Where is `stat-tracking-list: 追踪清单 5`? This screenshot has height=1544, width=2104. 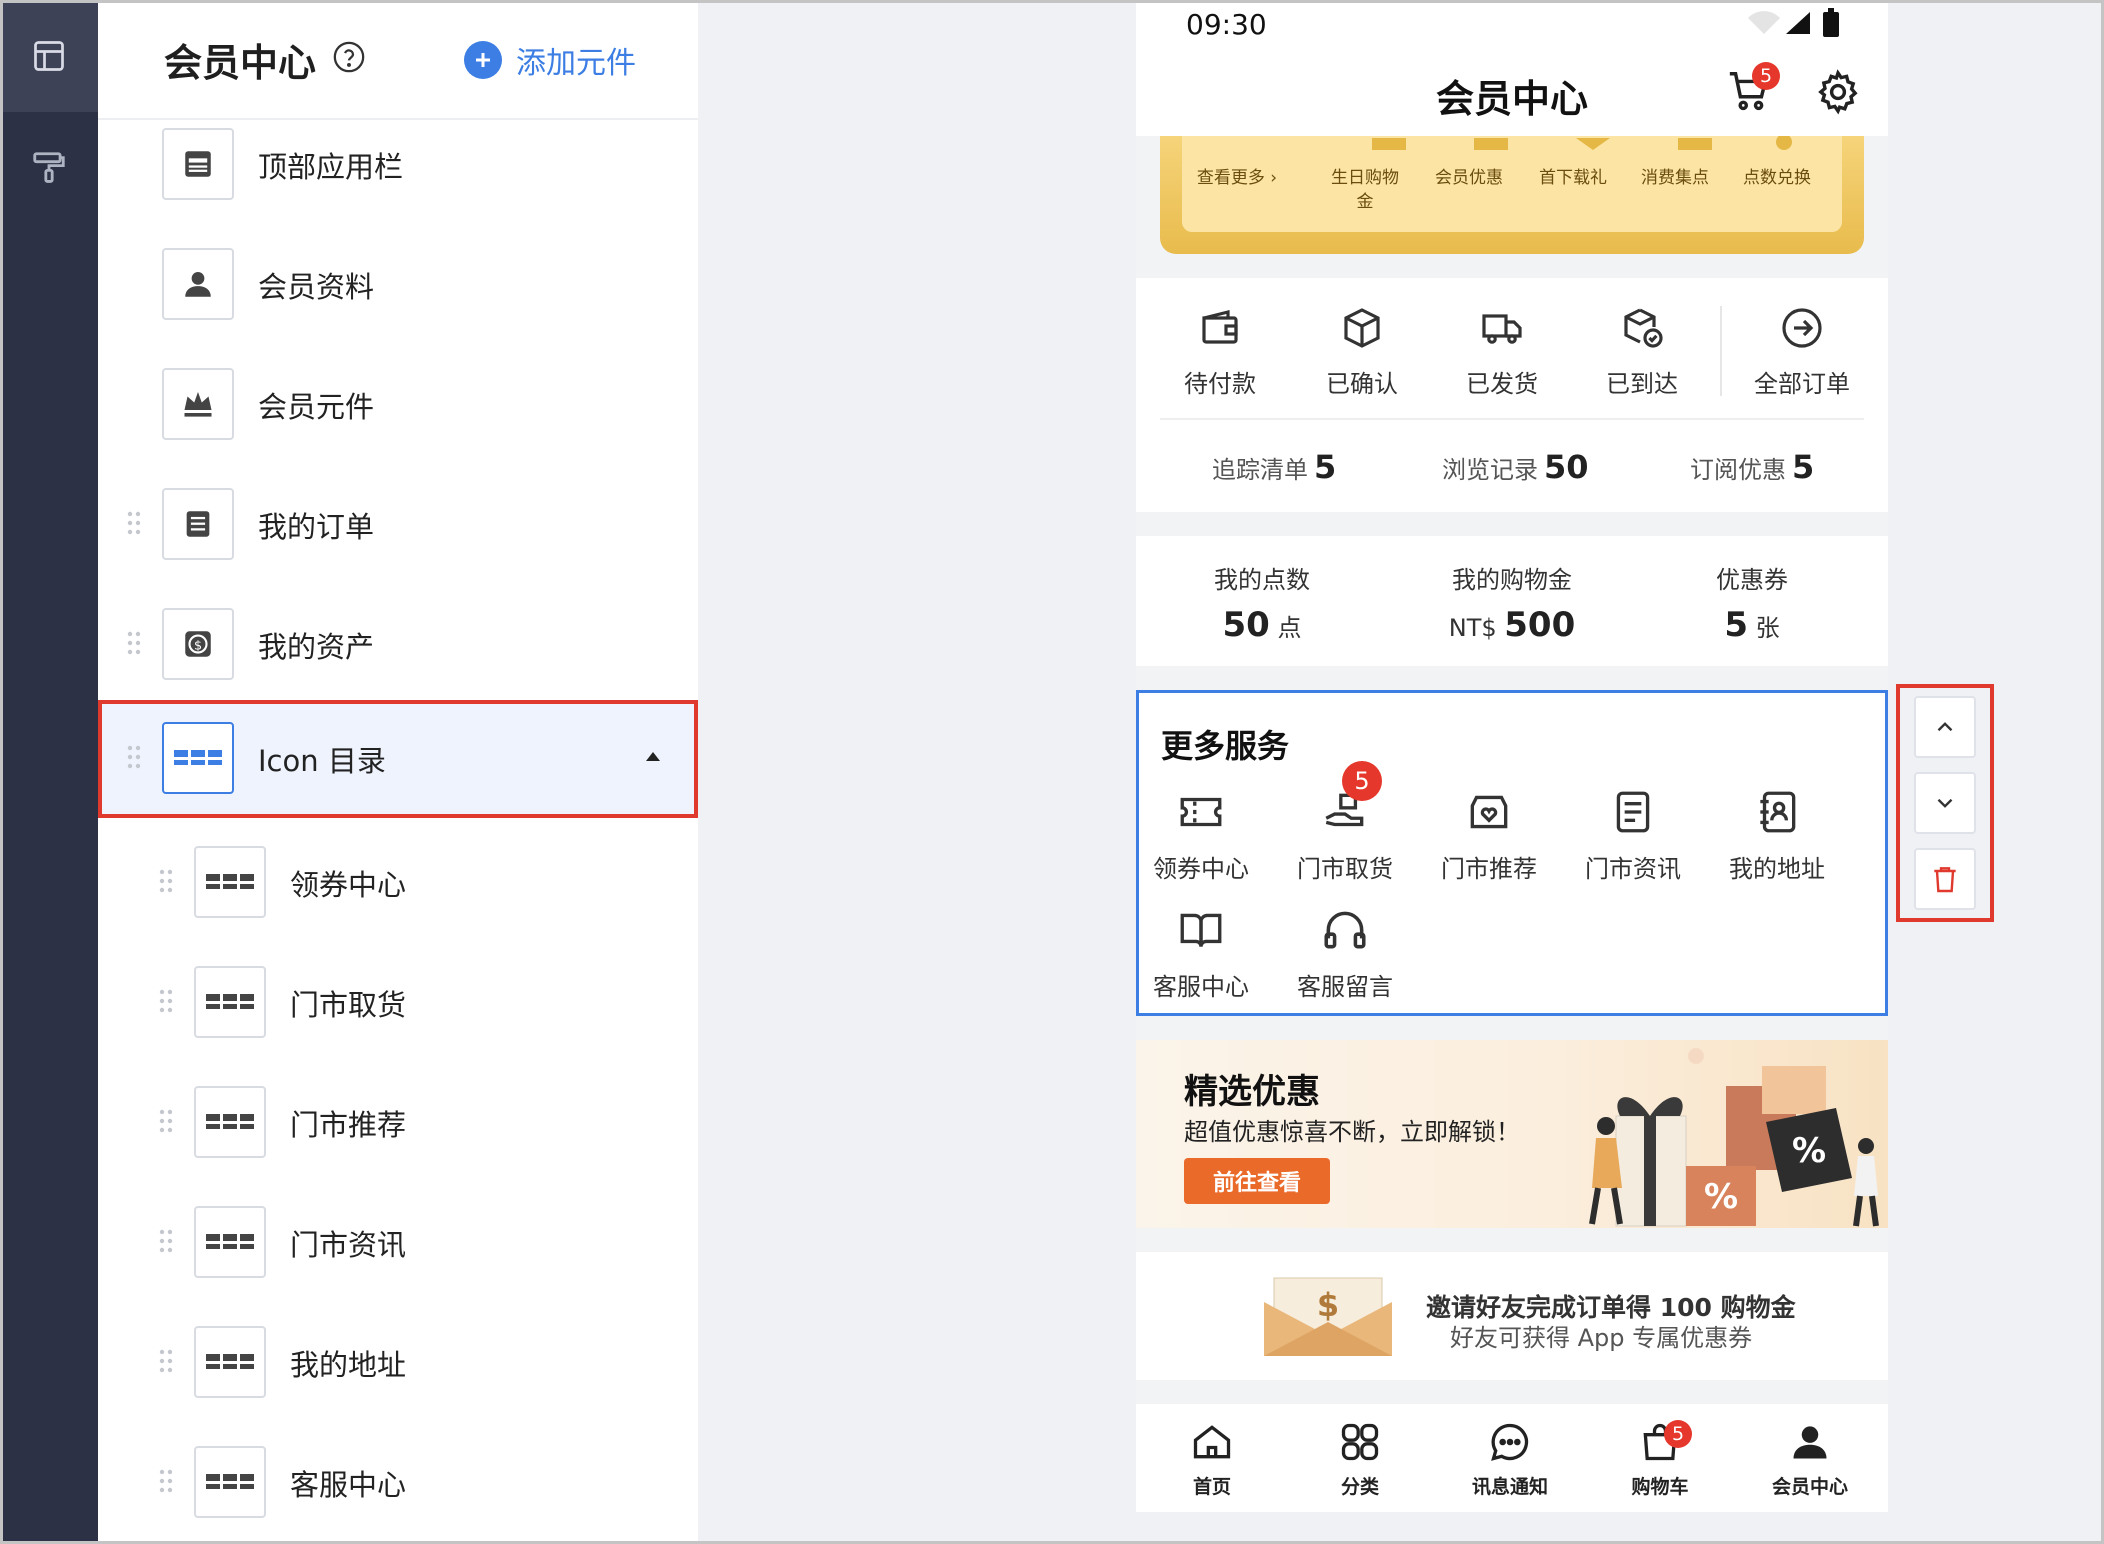
stat-tracking-list: 追踪清单 5 is located at coordinates (1274, 467).